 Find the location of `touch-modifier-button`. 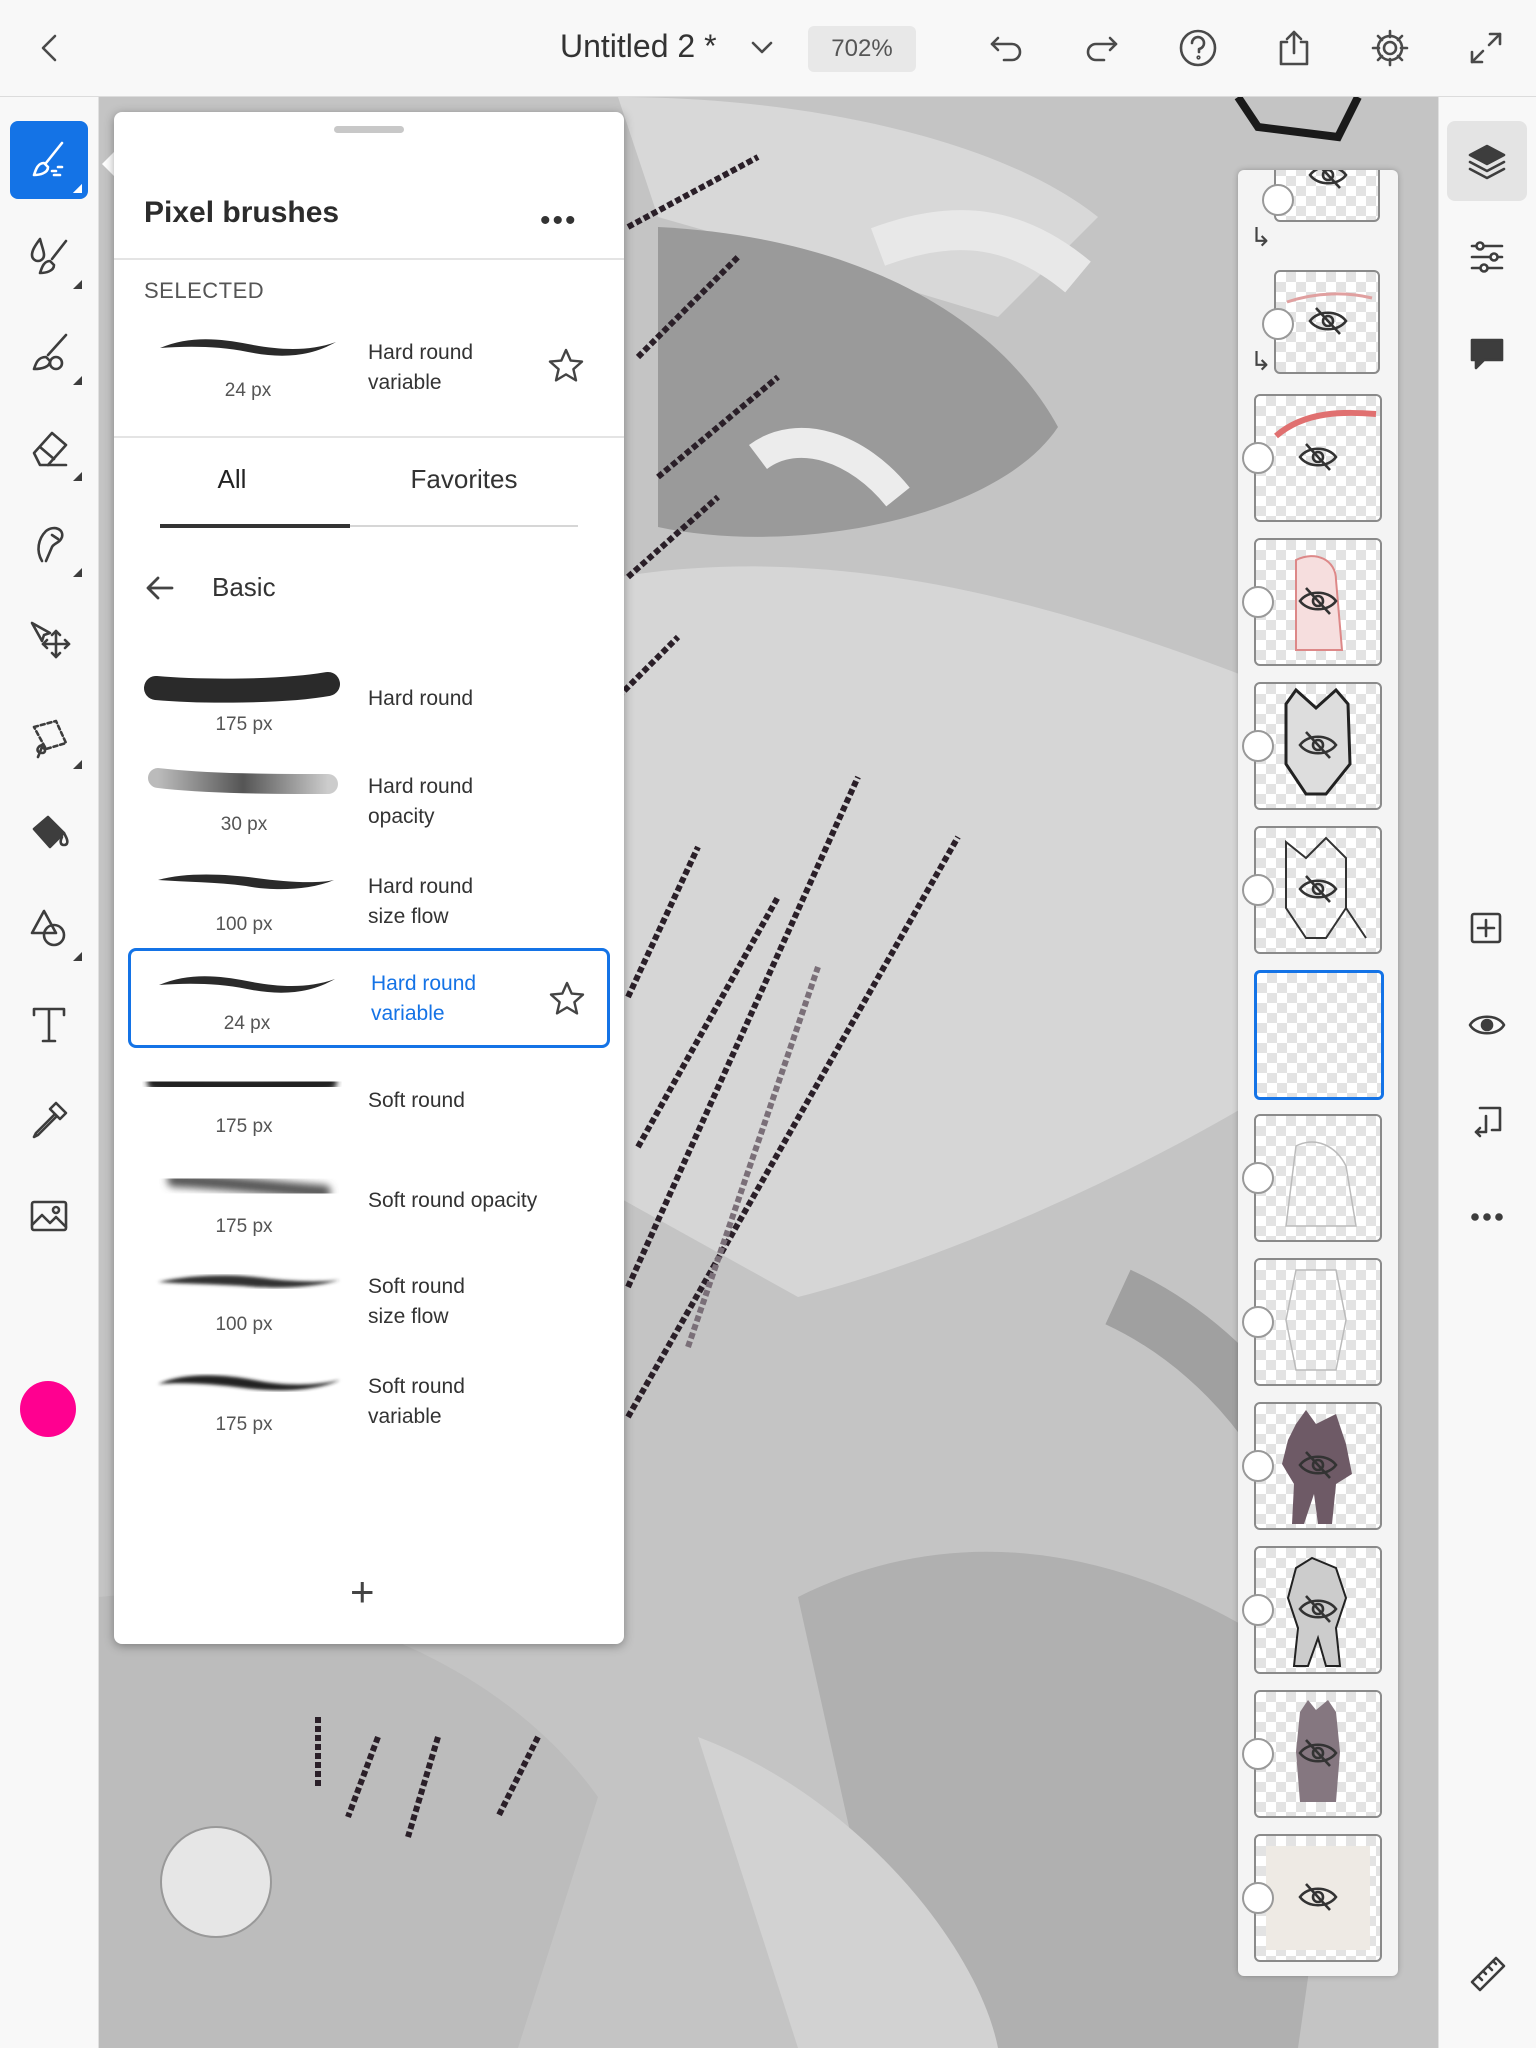

touch-modifier-button is located at coordinates (216, 1882).